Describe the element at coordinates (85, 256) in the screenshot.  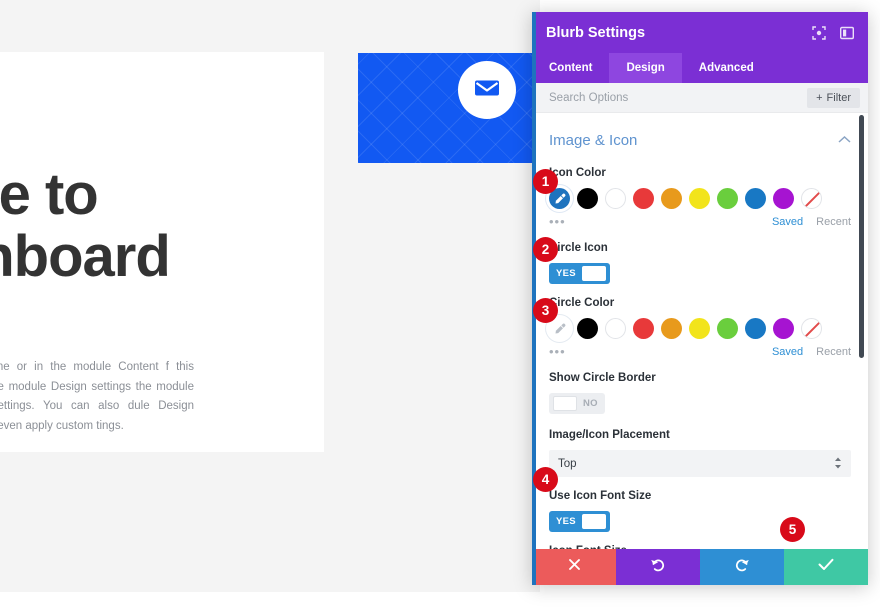
I see `hero-heading-line-2: shboard` at that location.